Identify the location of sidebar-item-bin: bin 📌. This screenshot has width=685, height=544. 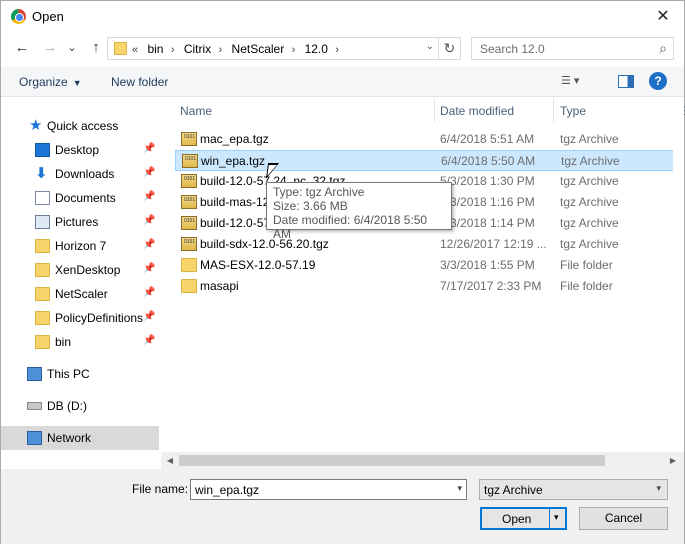
(80, 342).